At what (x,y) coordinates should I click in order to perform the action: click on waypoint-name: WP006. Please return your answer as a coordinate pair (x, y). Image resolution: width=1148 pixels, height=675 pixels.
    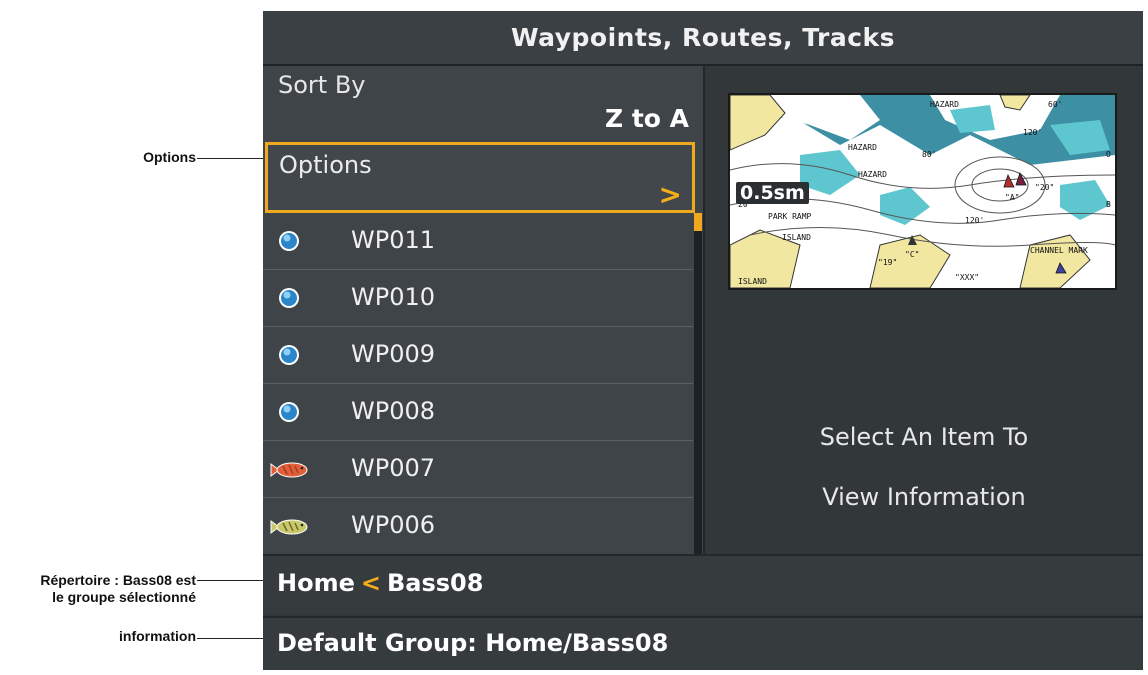
    Looking at the image, I should click on (393, 525).